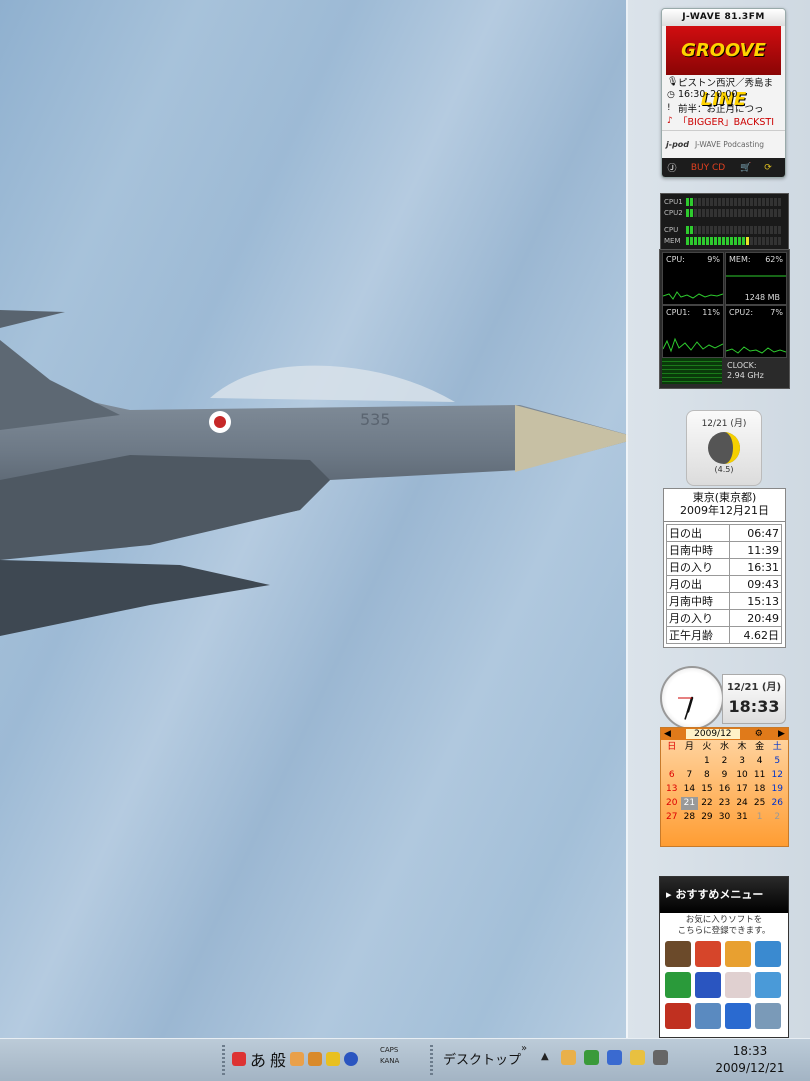  I want to click on ime-hiragana-button: あ, so click(258, 1059).